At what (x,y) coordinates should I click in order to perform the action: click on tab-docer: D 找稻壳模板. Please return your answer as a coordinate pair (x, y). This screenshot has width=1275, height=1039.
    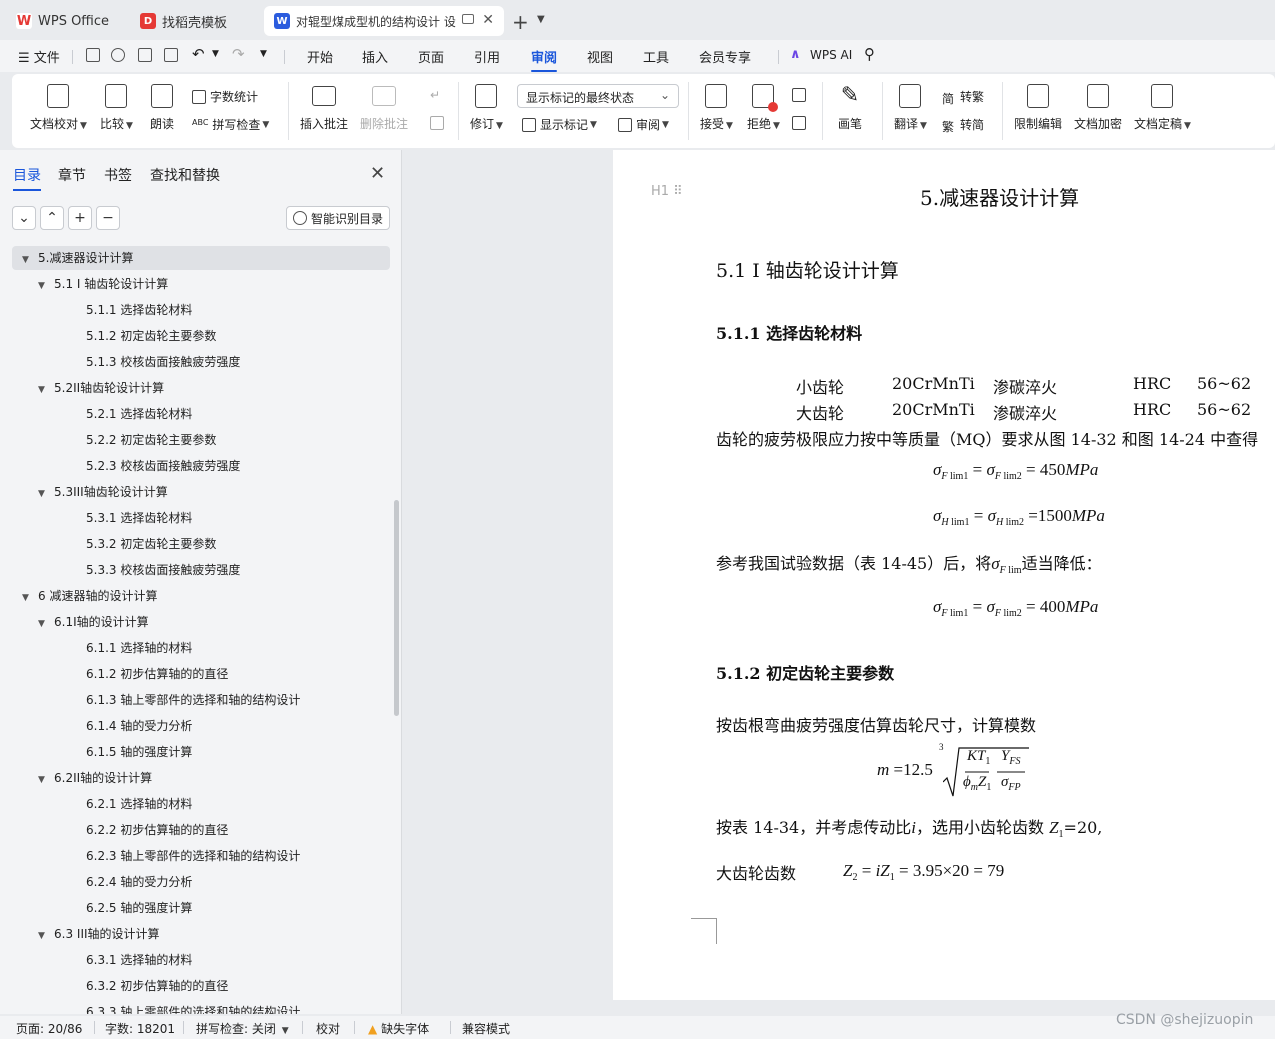
    Looking at the image, I should click on (194, 21).